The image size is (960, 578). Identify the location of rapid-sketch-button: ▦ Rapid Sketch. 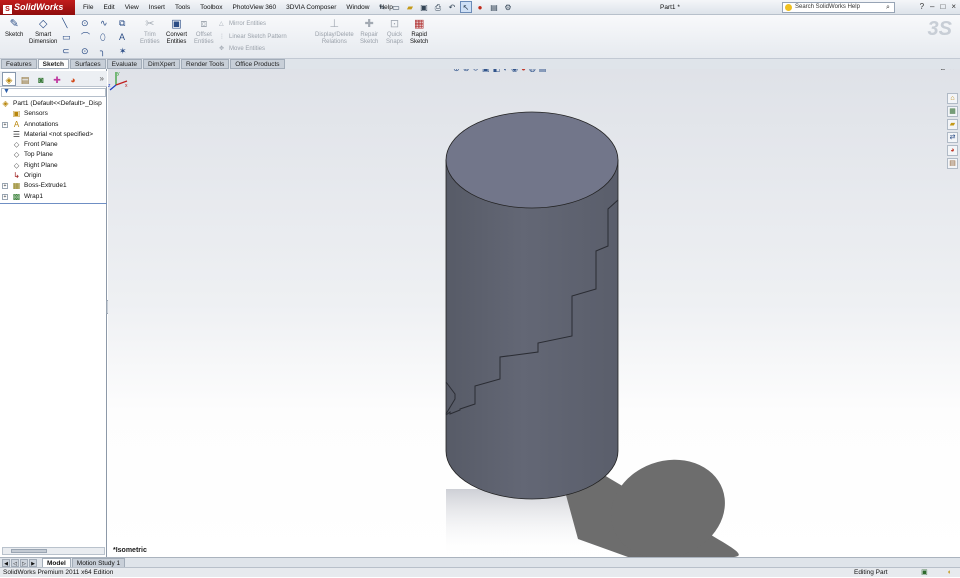
(419, 31).